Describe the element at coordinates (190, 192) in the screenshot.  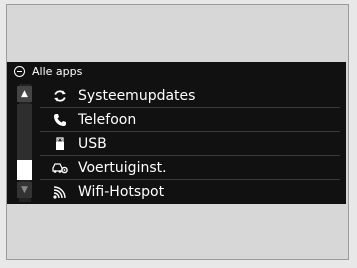
I see `list-item-wifi-hotspot: Wifi-Hotspot` at that location.